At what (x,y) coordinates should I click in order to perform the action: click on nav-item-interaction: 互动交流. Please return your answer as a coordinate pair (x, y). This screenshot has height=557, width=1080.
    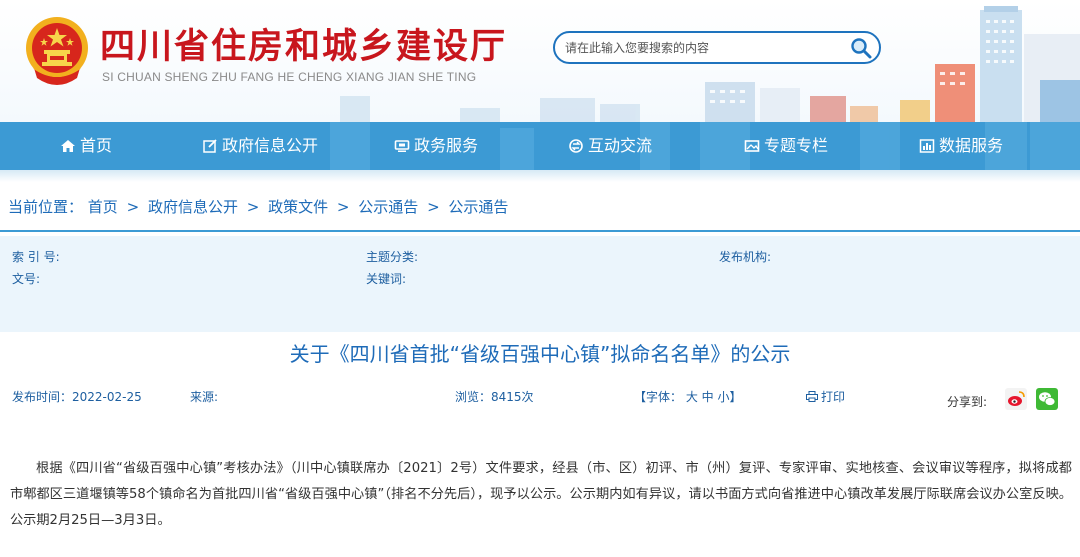
    Looking at the image, I should click on (610, 146).